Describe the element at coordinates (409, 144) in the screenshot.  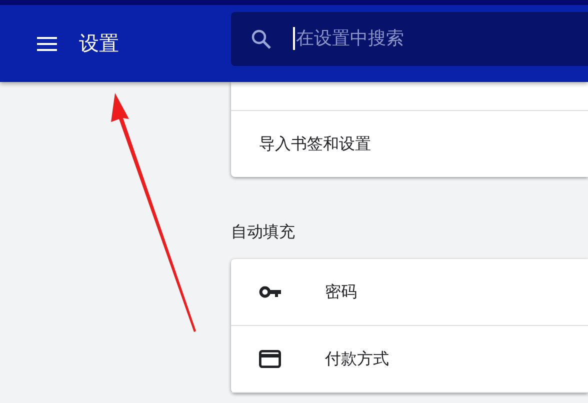
I see `settings-item: 导入书签和设置` at that location.